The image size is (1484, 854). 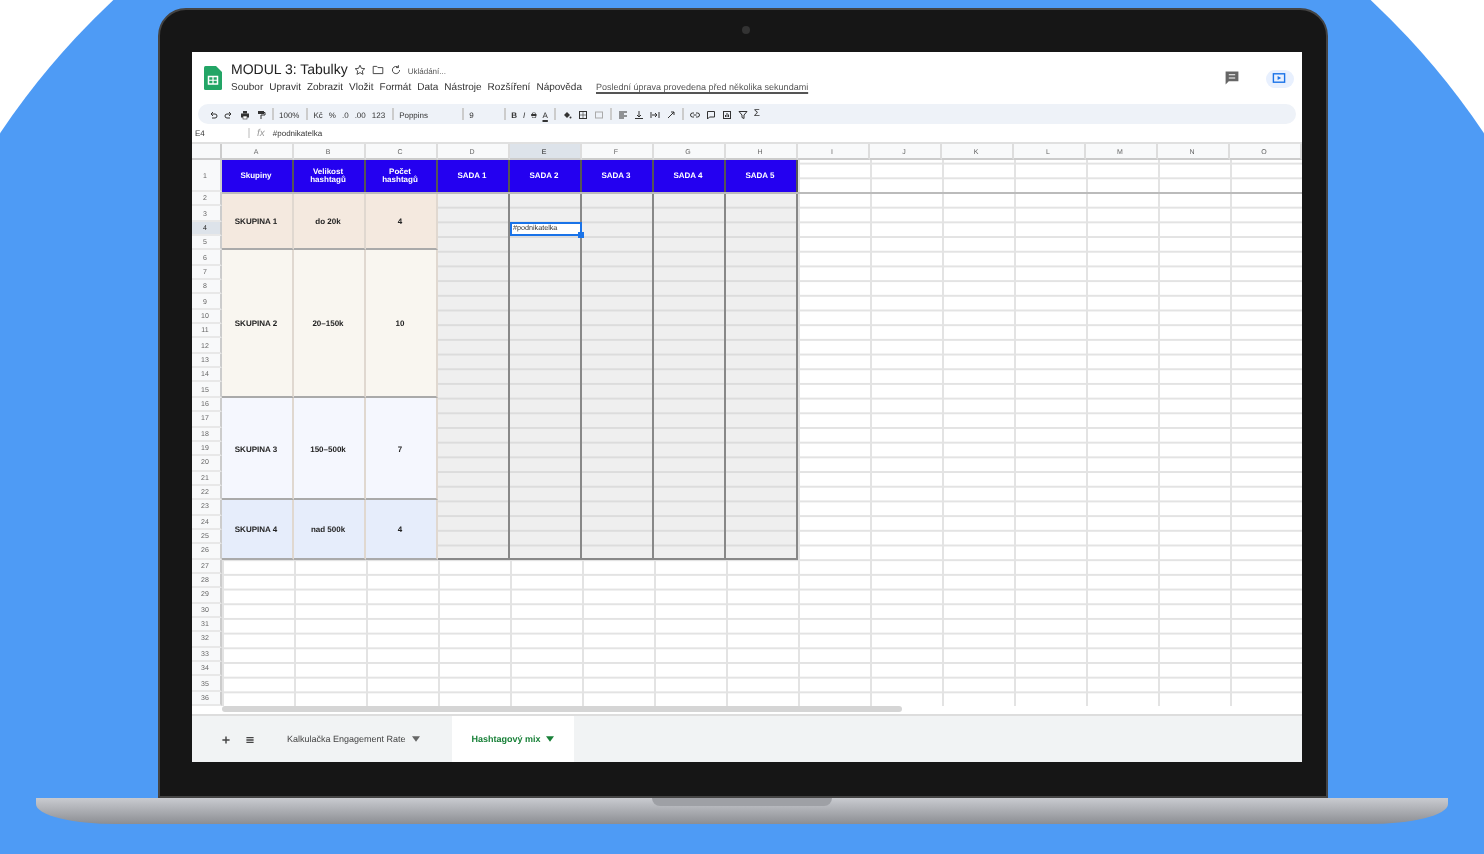 What do you see at coordinates (561, 709) in the screenshot?
I see `horizontal-scrollbar` at bounding box center [561, 709].